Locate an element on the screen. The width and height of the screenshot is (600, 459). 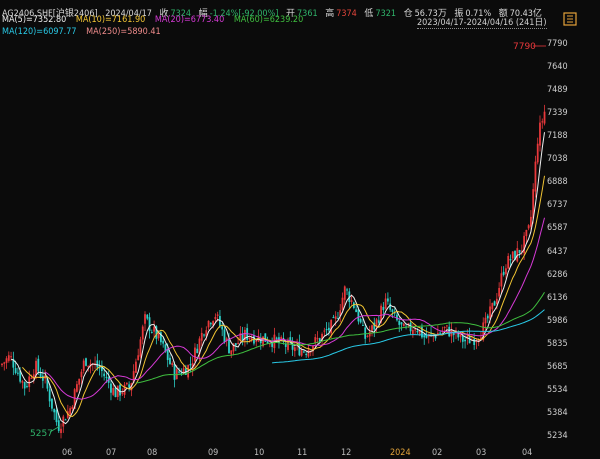
x-tick-label: 02 is located at coordinates (437, 453).